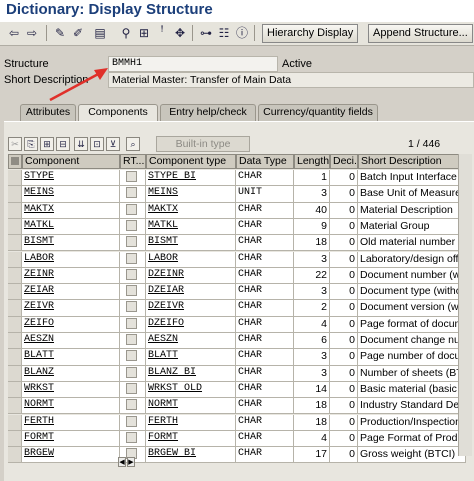 The height and width of the screenshot is (481, 474). Describe the element at coordinates (412, 324) in the screenshot. I see `cell-short-description: Page format of document (w` at that location.